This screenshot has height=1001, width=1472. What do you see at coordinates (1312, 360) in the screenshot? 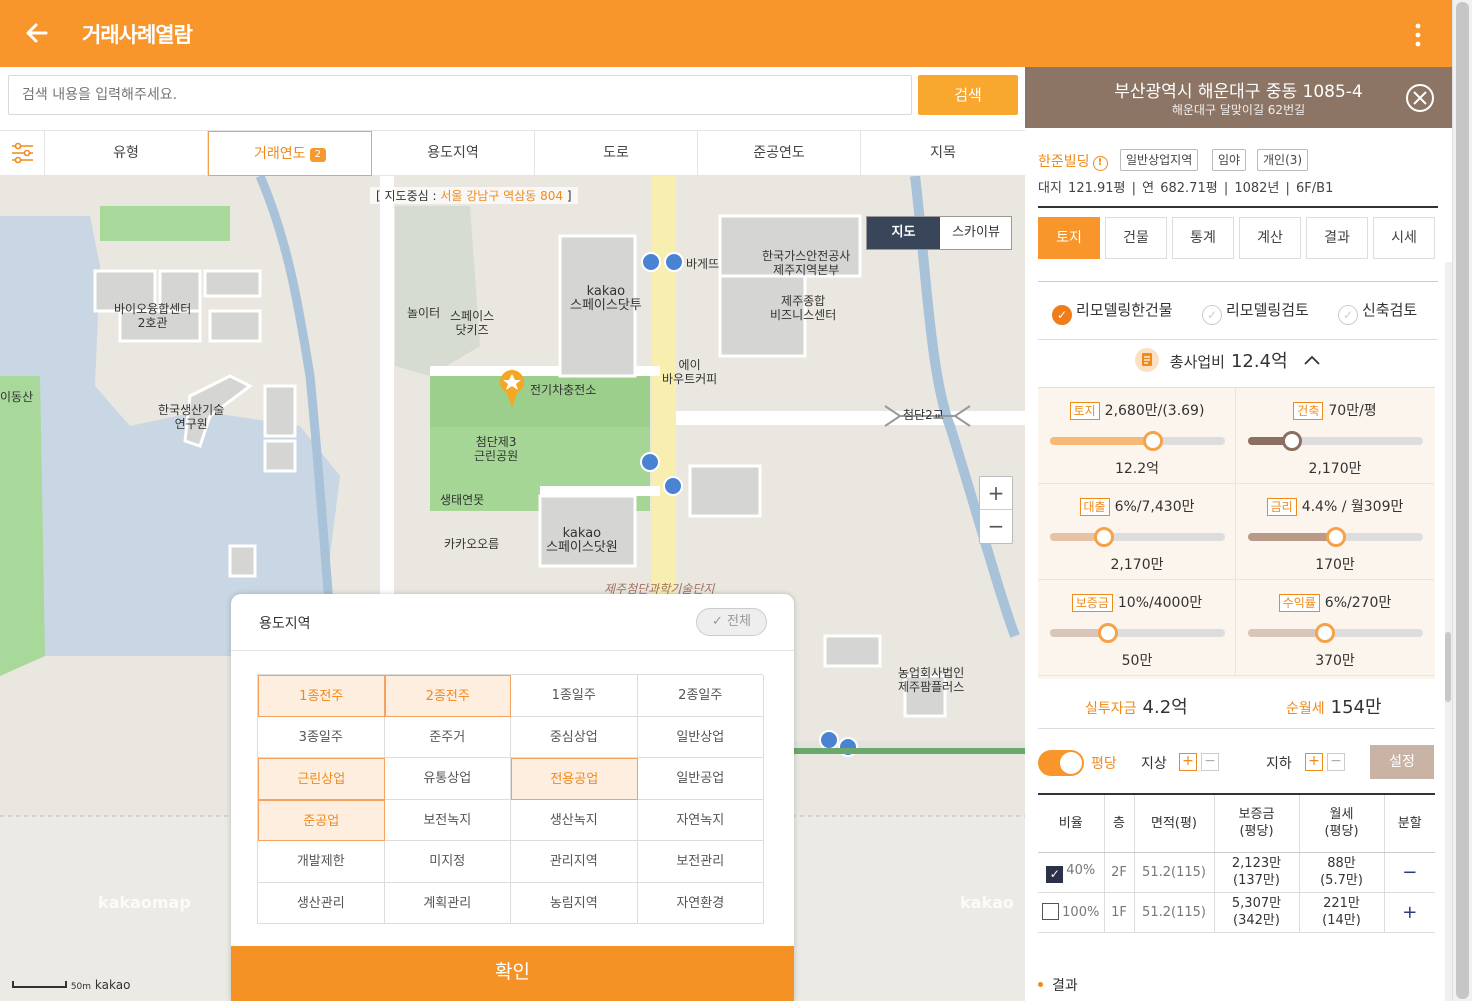
I see `chevron-up-icon` at bounding box center [1312, 360].